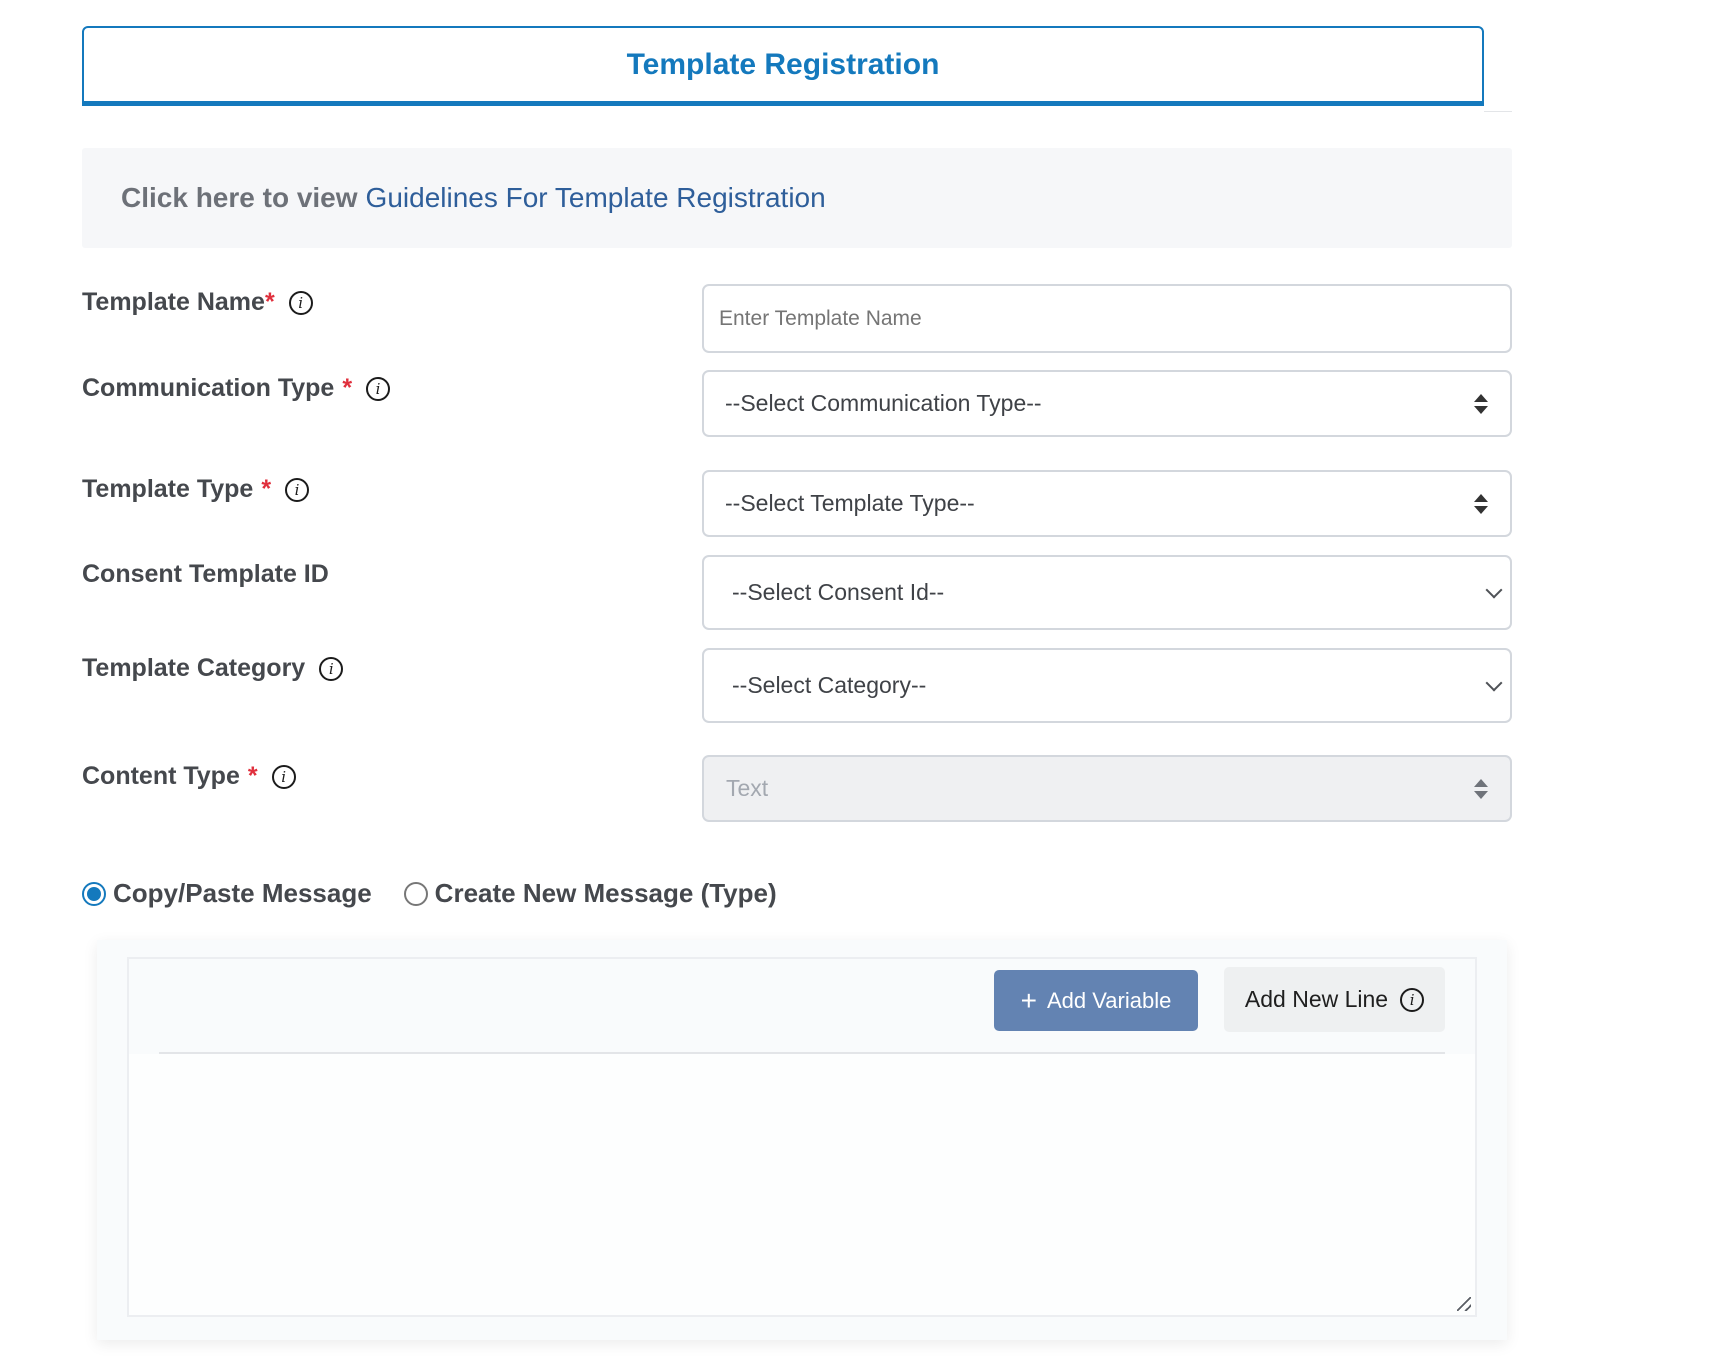 The height and width of the screenshot is (1362, 1712). What do you see at coordinates (605, 893) in the screenshot?
I see `radio-label: Create New Message (Type)` at bounding box center [605, 893].